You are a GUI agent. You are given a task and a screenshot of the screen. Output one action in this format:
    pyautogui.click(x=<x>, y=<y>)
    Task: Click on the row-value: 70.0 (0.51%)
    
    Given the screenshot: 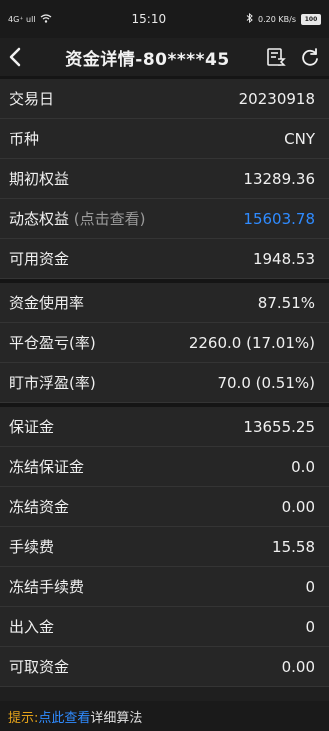 What is the action you would take?
    pyautogui.click(x=266, y=382)
    